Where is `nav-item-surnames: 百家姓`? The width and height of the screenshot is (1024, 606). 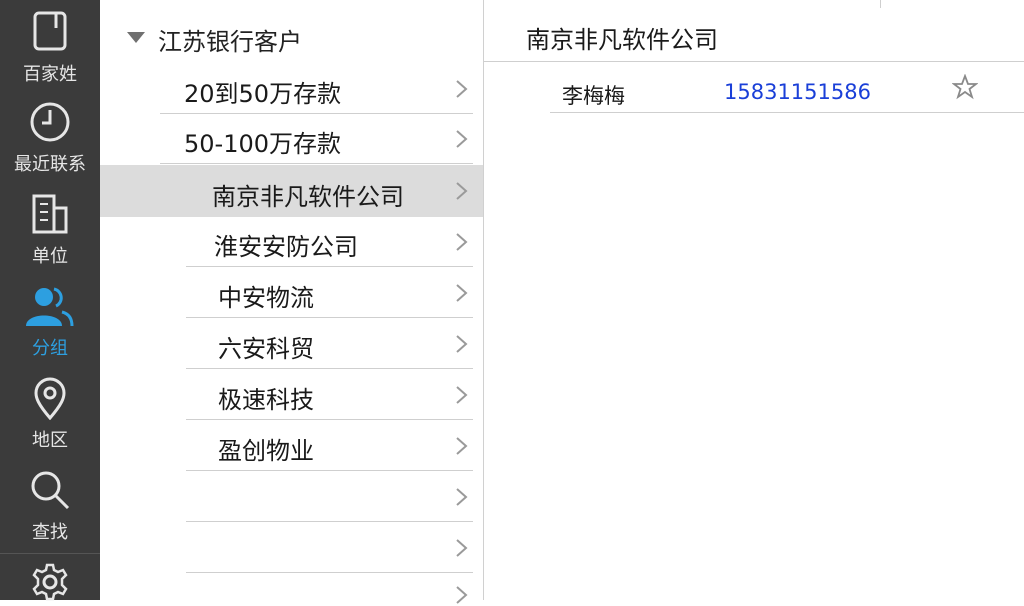 nav-item-surnames: 百家姓 is located at coordinates (50, 44).